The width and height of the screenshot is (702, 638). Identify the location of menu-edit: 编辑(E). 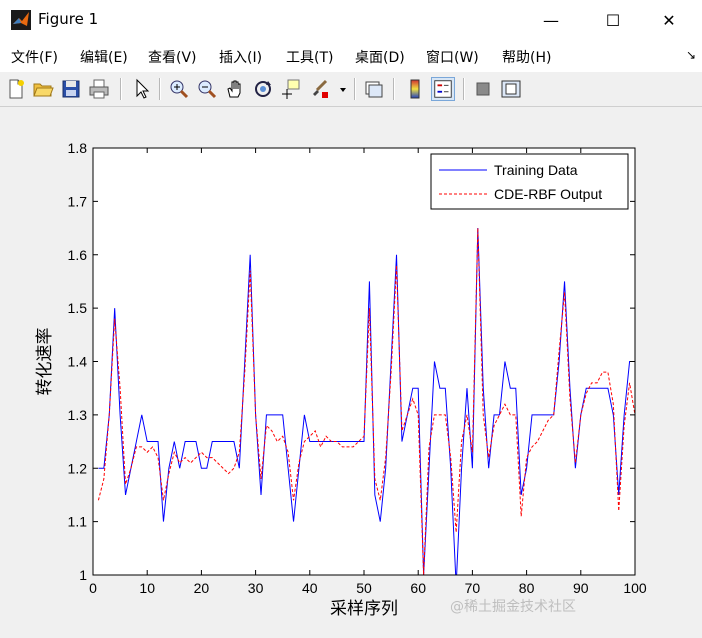
(104, 57).